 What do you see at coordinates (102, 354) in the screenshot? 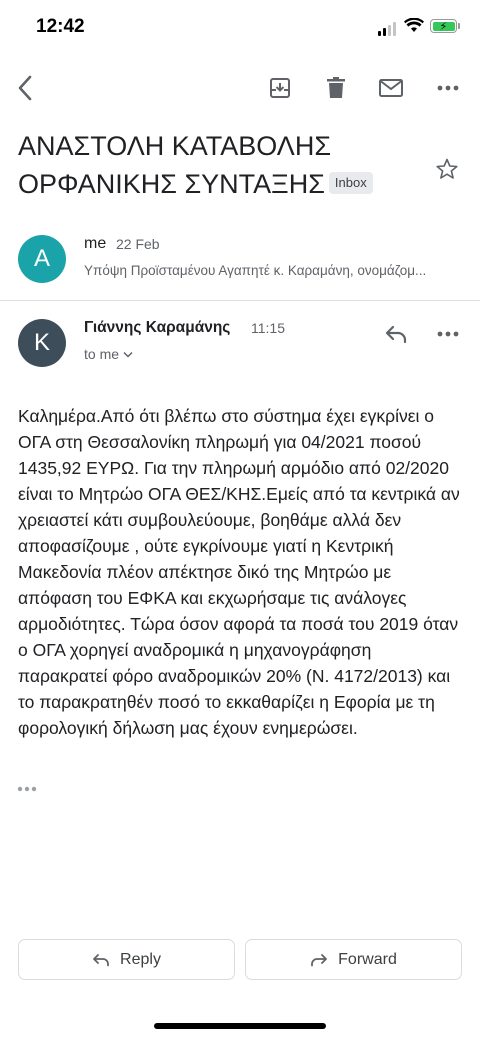
I see `recipient-label: to me` at bounding box center [102, 354].